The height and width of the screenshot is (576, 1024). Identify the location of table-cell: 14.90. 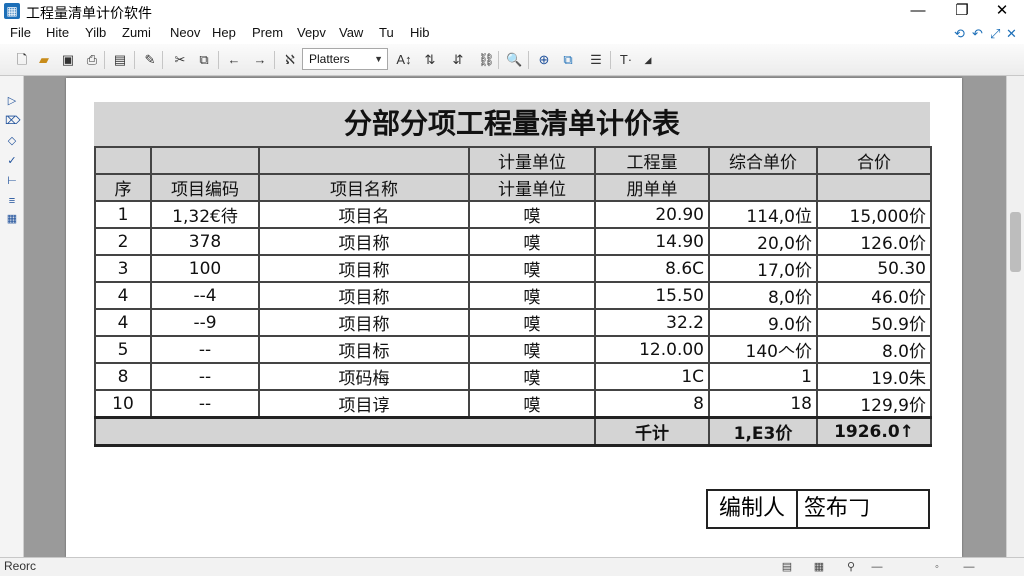
(652, 241).